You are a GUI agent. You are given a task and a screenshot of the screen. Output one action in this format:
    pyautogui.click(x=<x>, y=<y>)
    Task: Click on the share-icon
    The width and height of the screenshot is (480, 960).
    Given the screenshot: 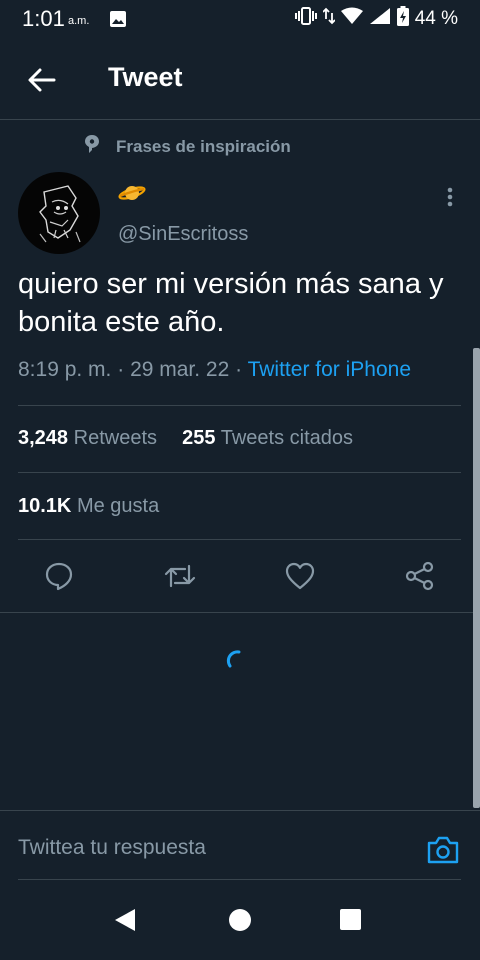 What is the action you would take?
    pyautogui.click(x=419, y=576)
    